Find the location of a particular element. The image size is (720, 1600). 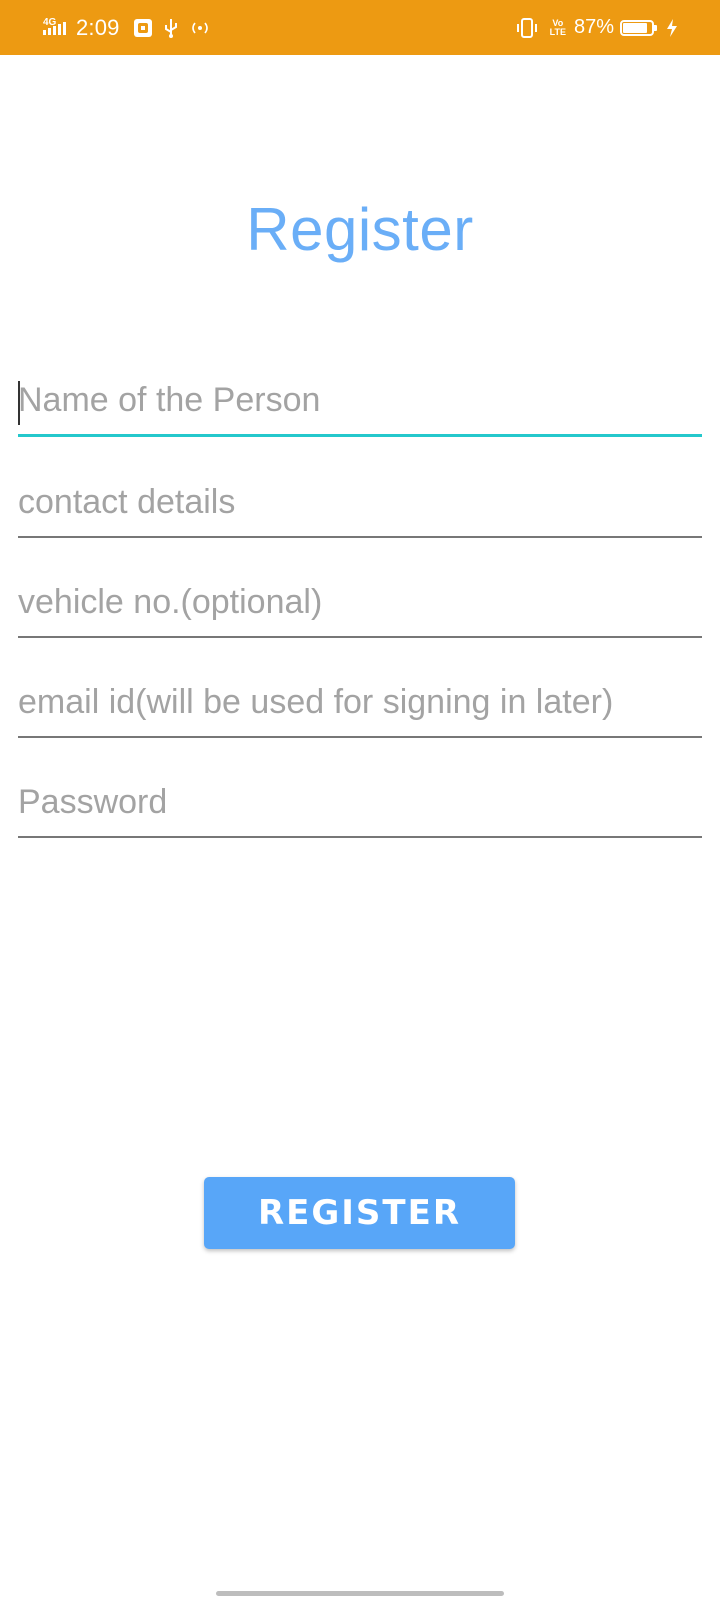

signal-icon: 4G is located at coordinates (54, 26).